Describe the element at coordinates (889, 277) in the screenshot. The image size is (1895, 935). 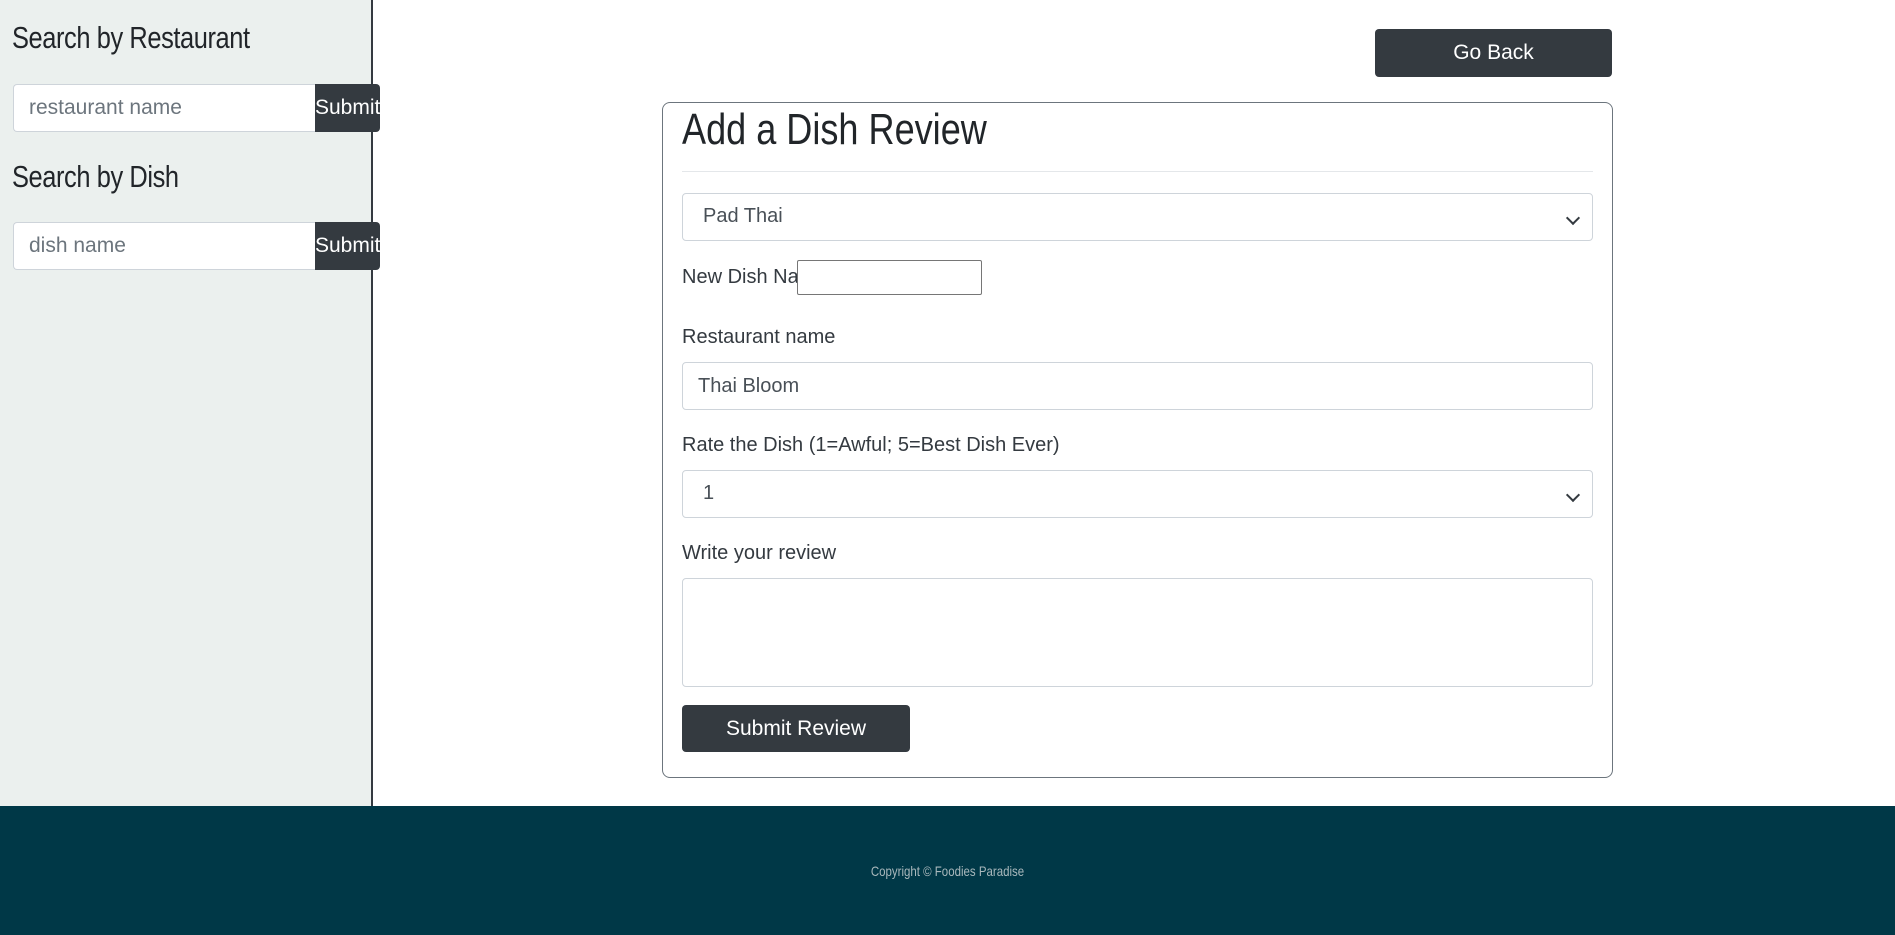
I see `new-dish-name-input` at that location.